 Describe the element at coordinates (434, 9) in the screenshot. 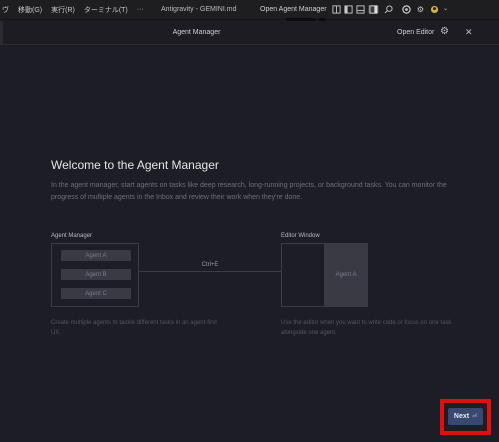

I see `account-icon` at that location.